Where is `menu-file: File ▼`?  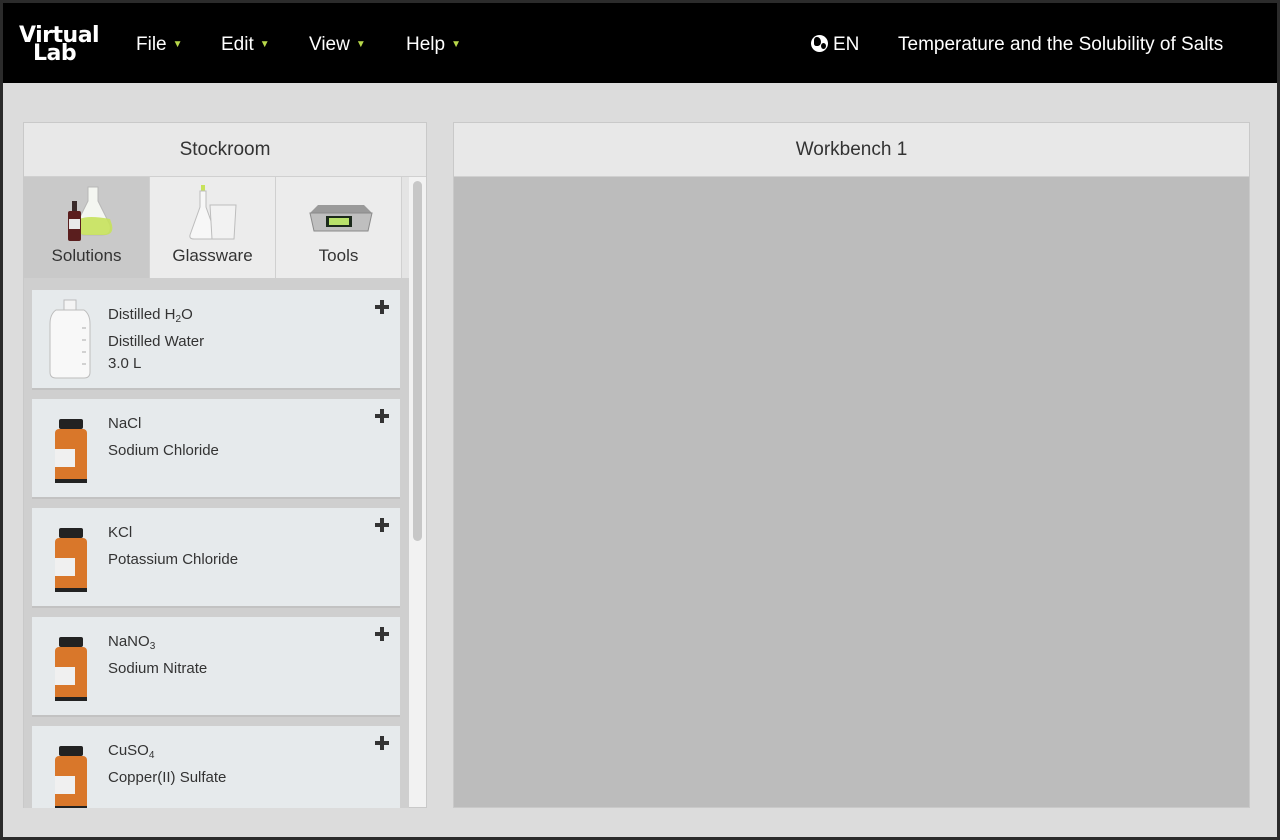
menu-file: File ▼ is located at coordinates (159, 45).